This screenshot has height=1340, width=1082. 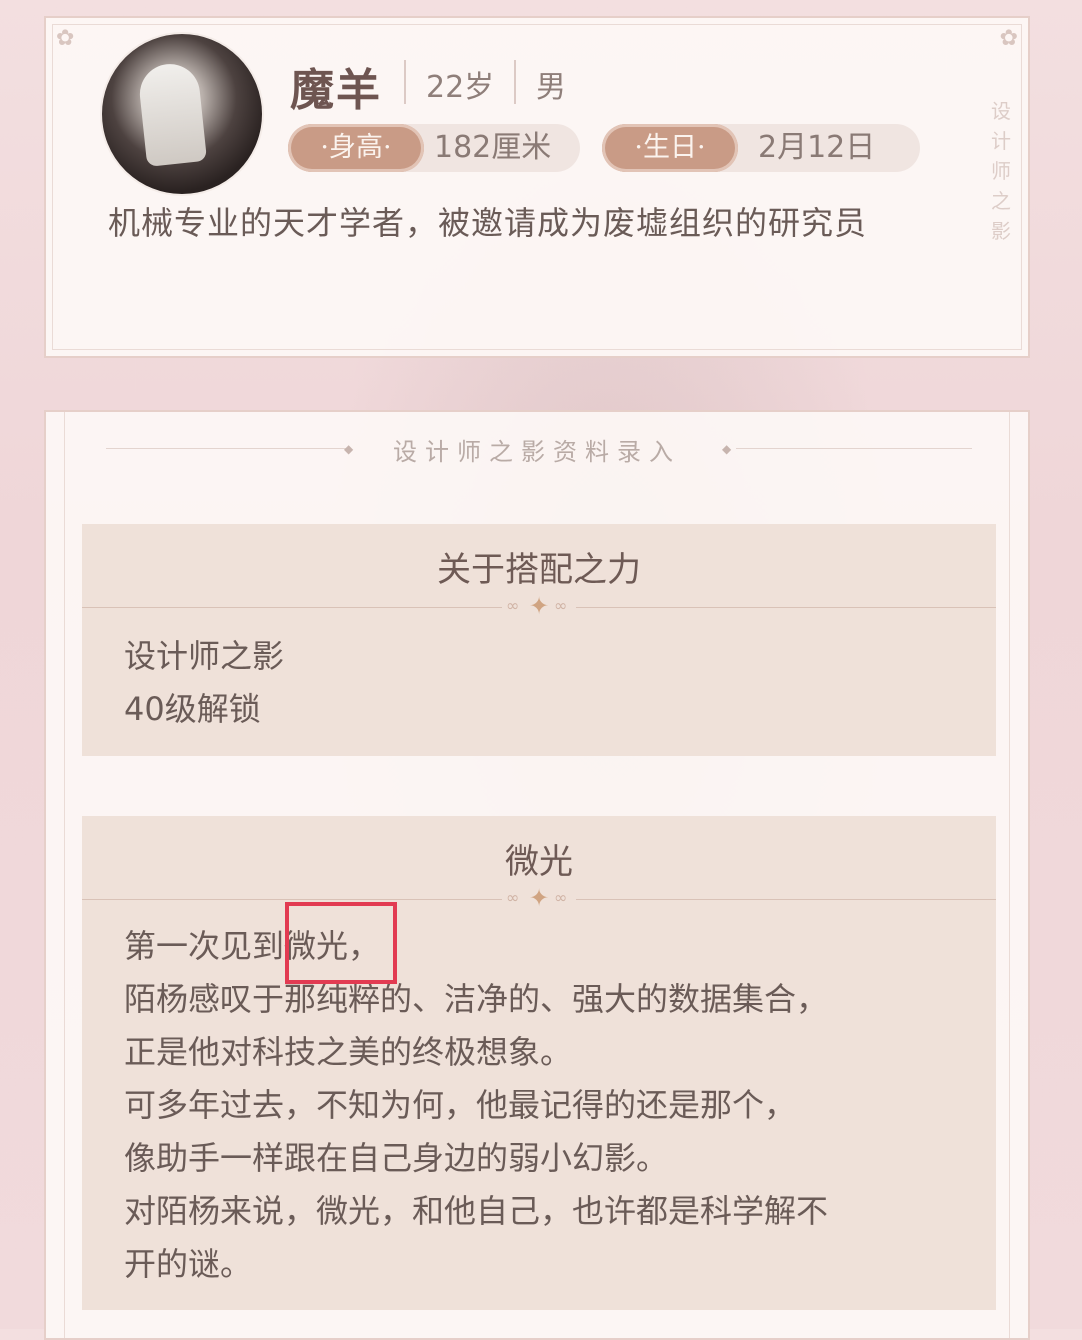 What do you see at coordinates (188, 1264) in the screenshot?
I see `text-line: 开的谜。` at bounding box center [188, 1264].